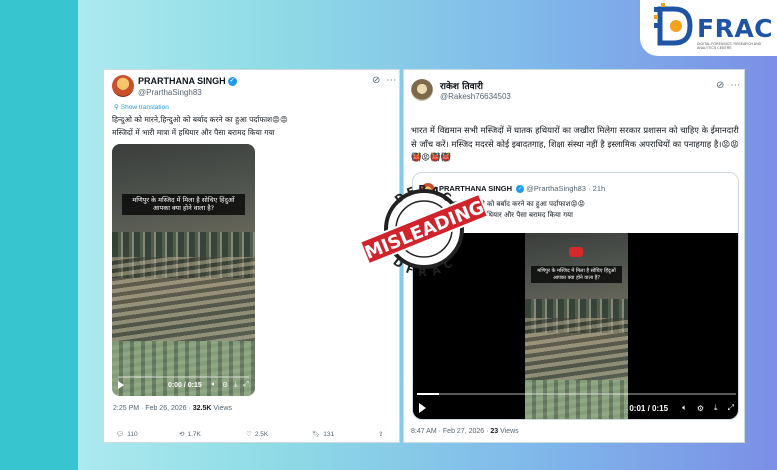  Describe the element at coordinates (576, 394) in the screenshot. I see `video-progress-bar` at that location.